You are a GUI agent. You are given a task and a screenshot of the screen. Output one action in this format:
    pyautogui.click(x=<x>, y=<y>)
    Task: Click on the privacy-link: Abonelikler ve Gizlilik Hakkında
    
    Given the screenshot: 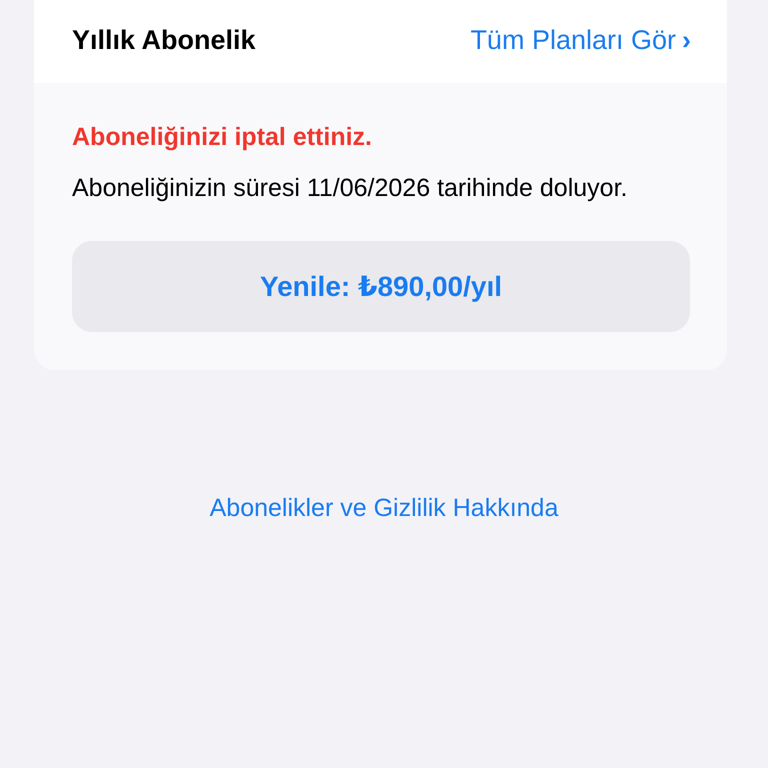 What is the action you would take?
    pyautogui.click(x=384, y=508)
    